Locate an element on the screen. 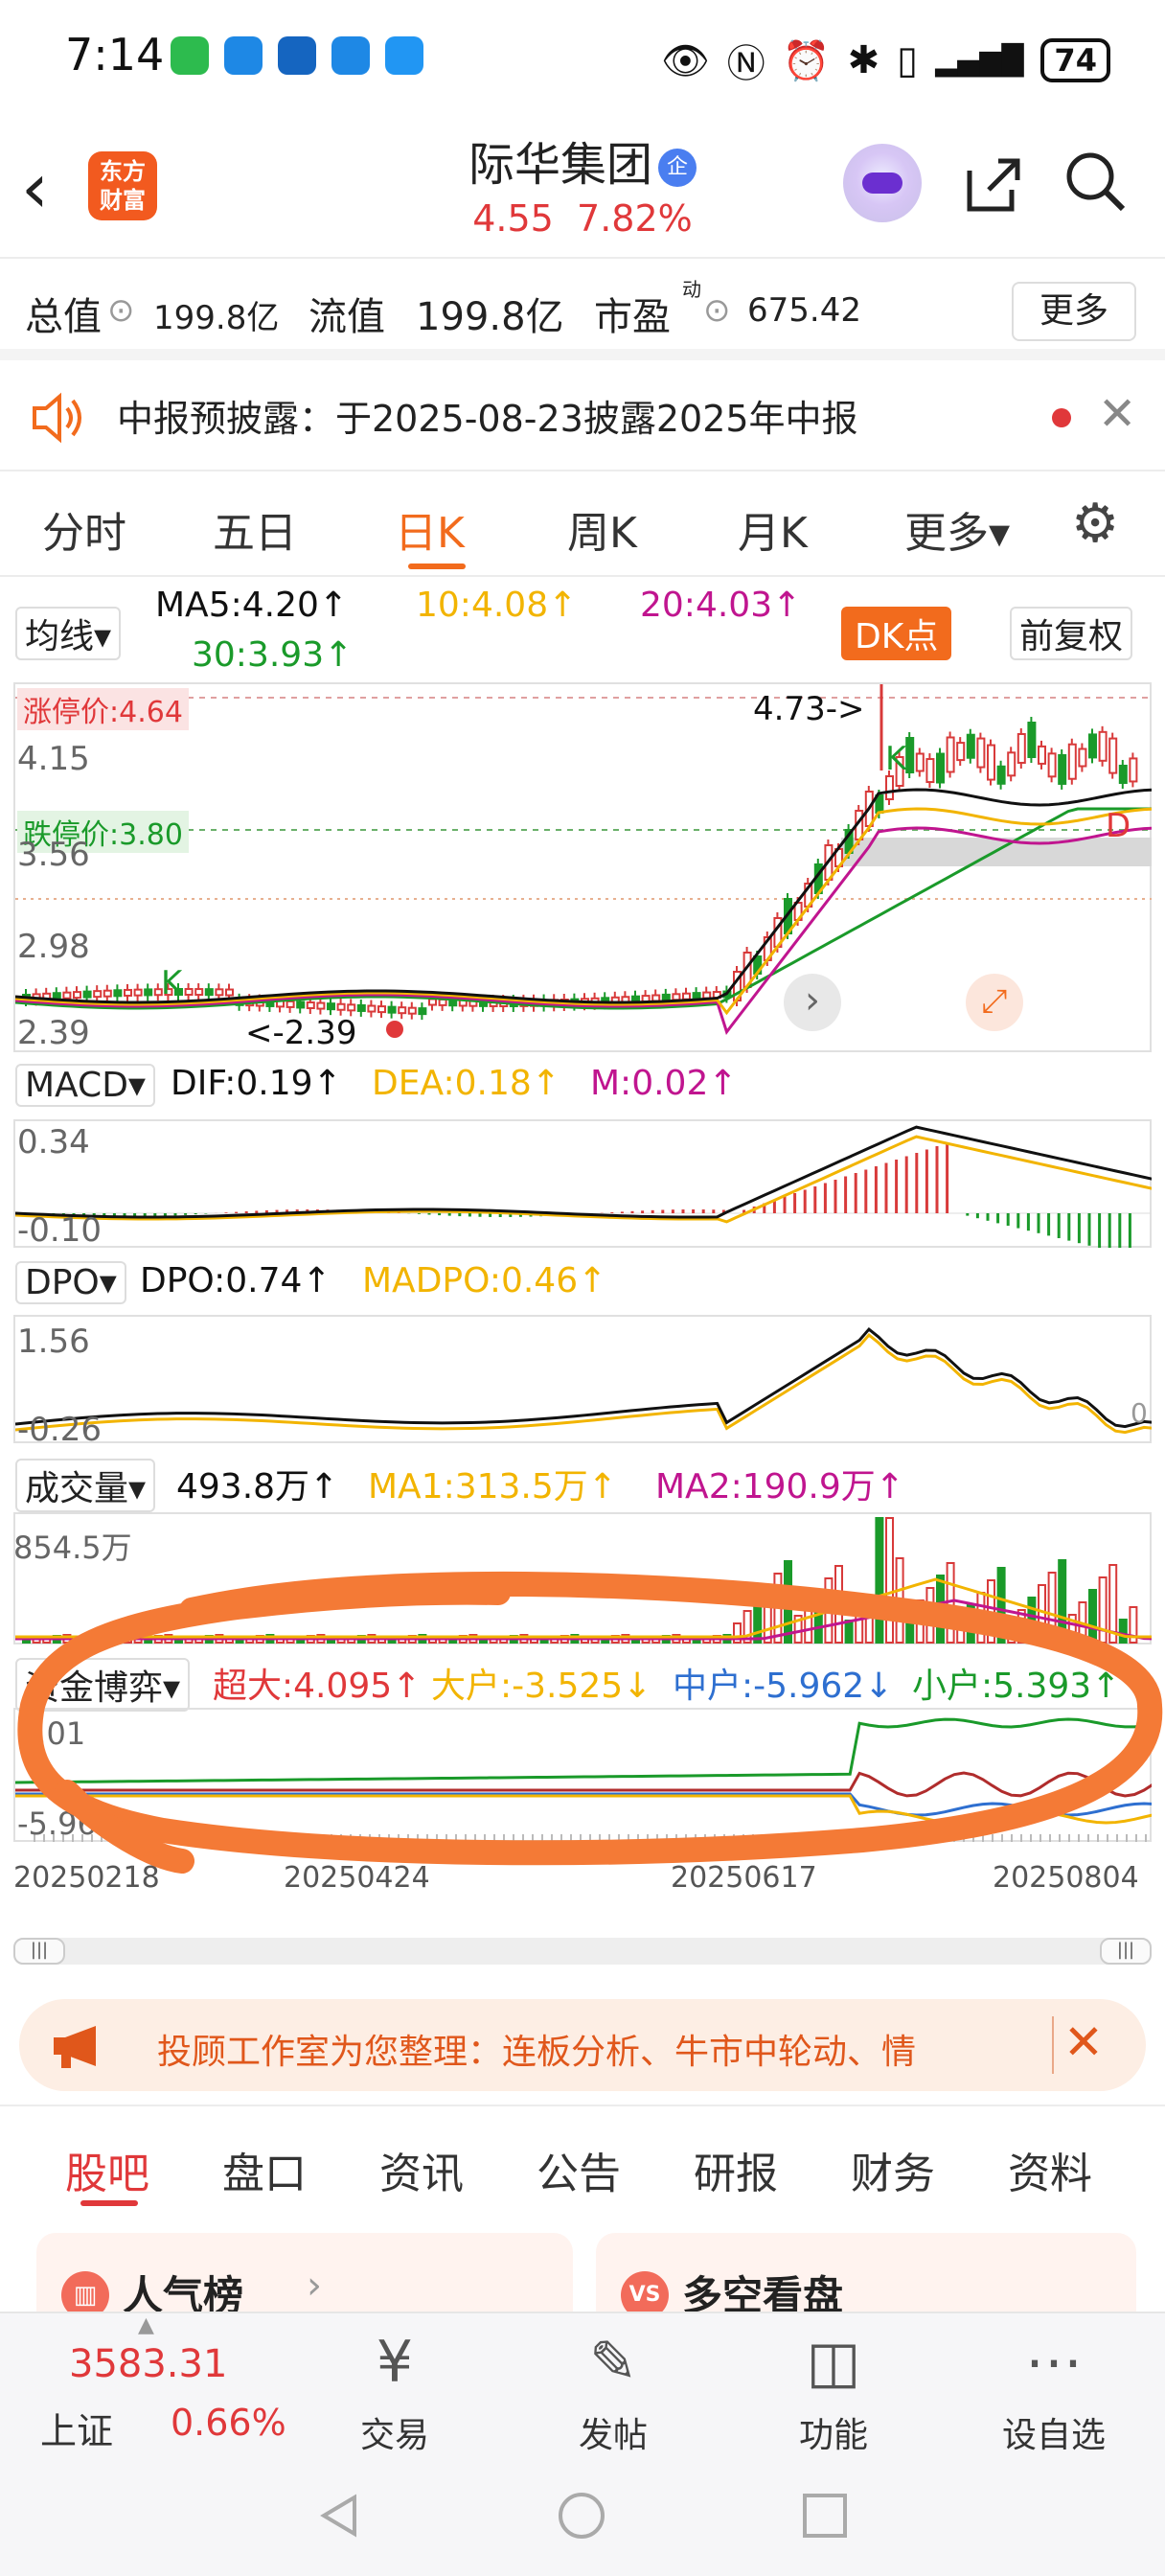 This screenshot has height=2576, width=1165. add-watchlist-label: 设自选 is located at coordinates (1054, 2432).